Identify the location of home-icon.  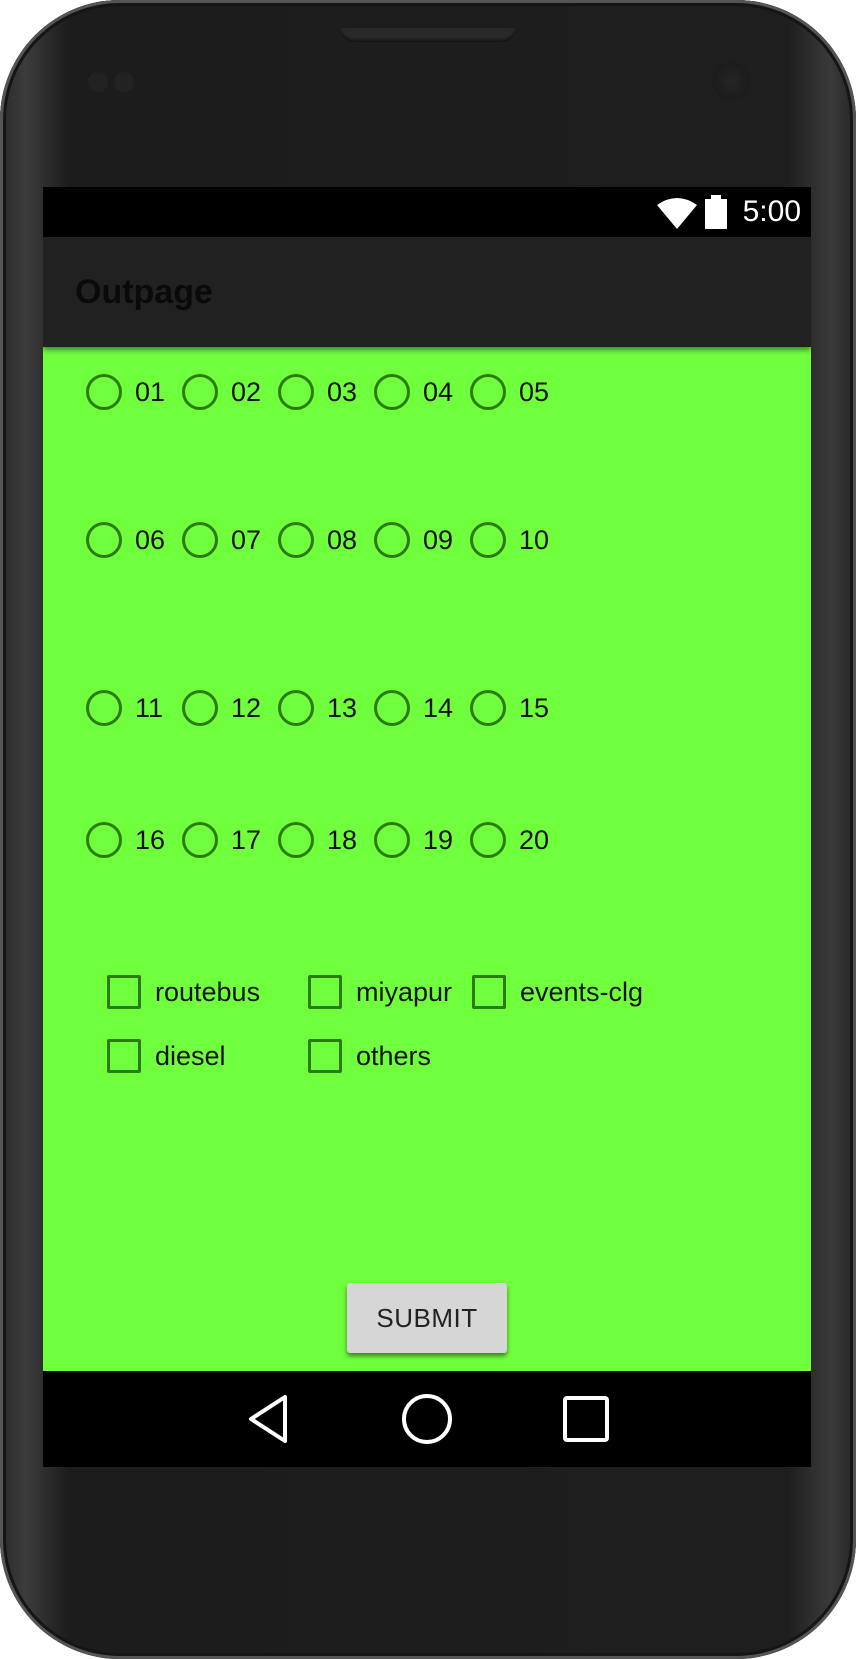
(427, 1419).